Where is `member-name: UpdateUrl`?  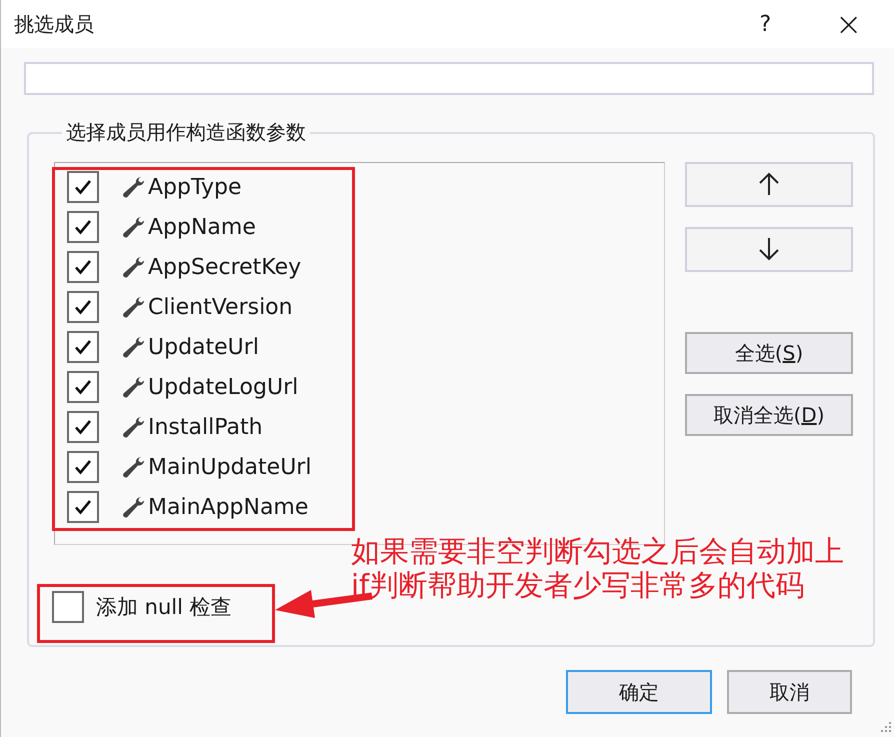 member-name: UpdateUrl is located at coordinates (203, 347).